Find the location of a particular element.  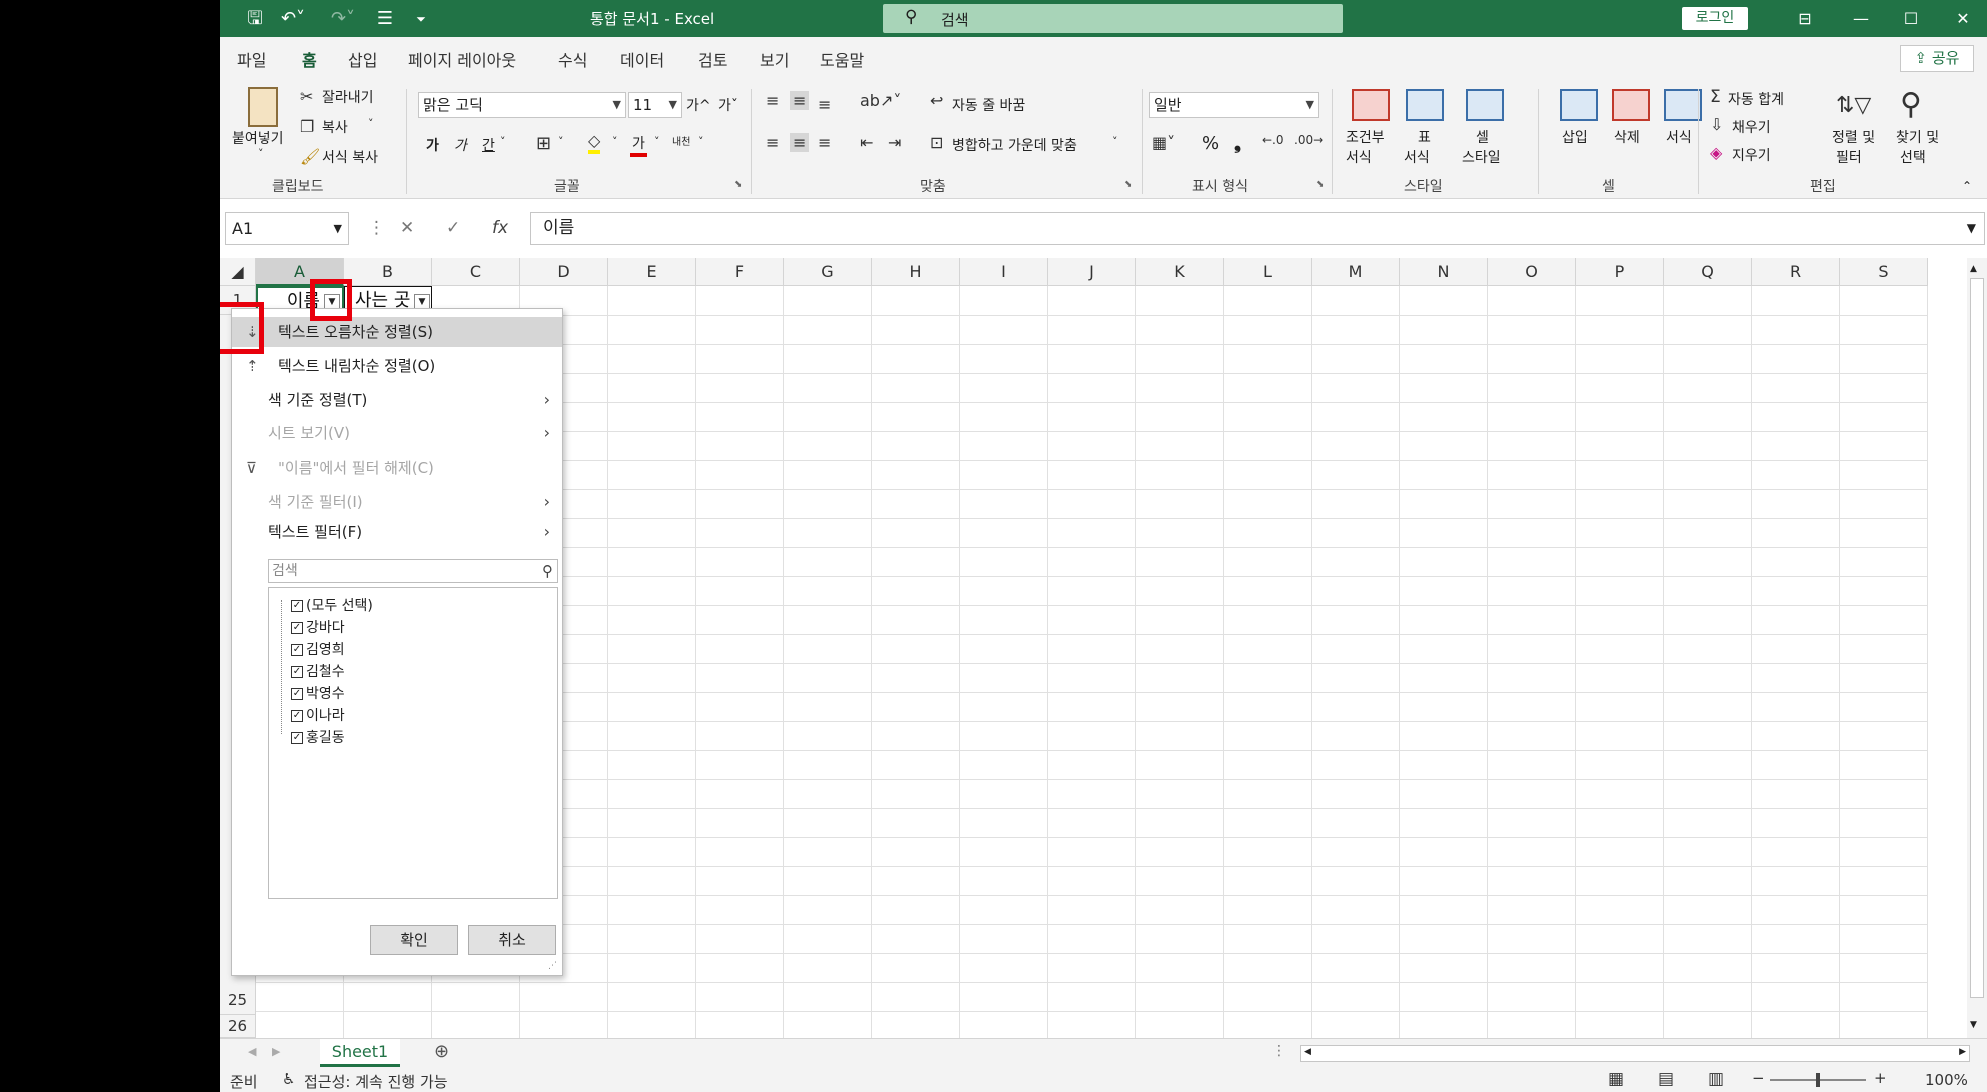

currency-icon: ▦˅ is located at coordinates (1163, 142).